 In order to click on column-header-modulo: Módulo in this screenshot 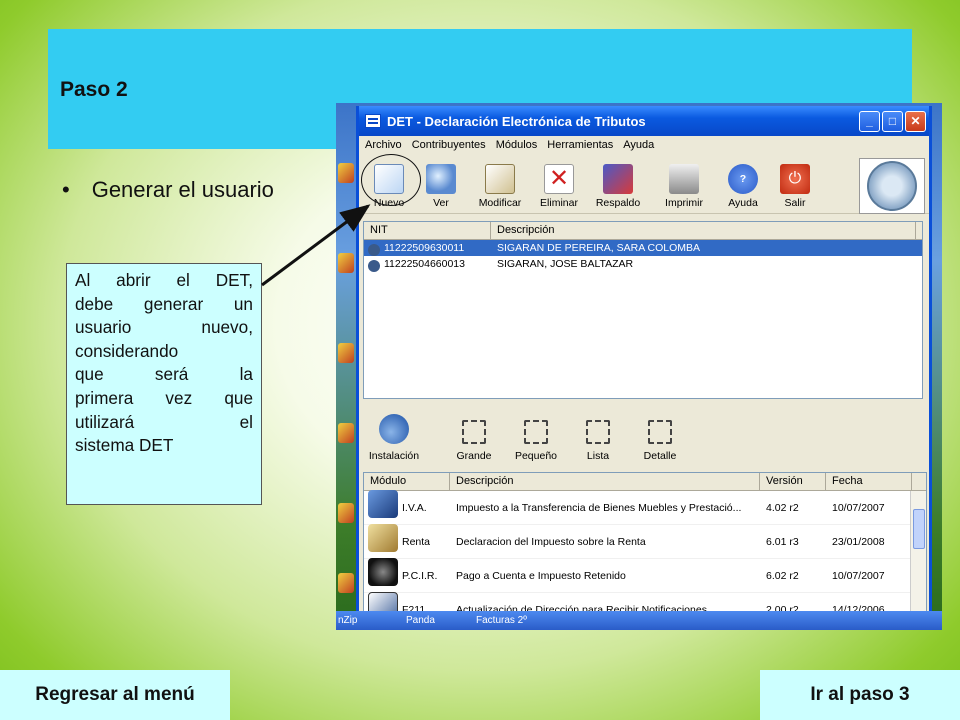, I will do `click(407, 481)`.